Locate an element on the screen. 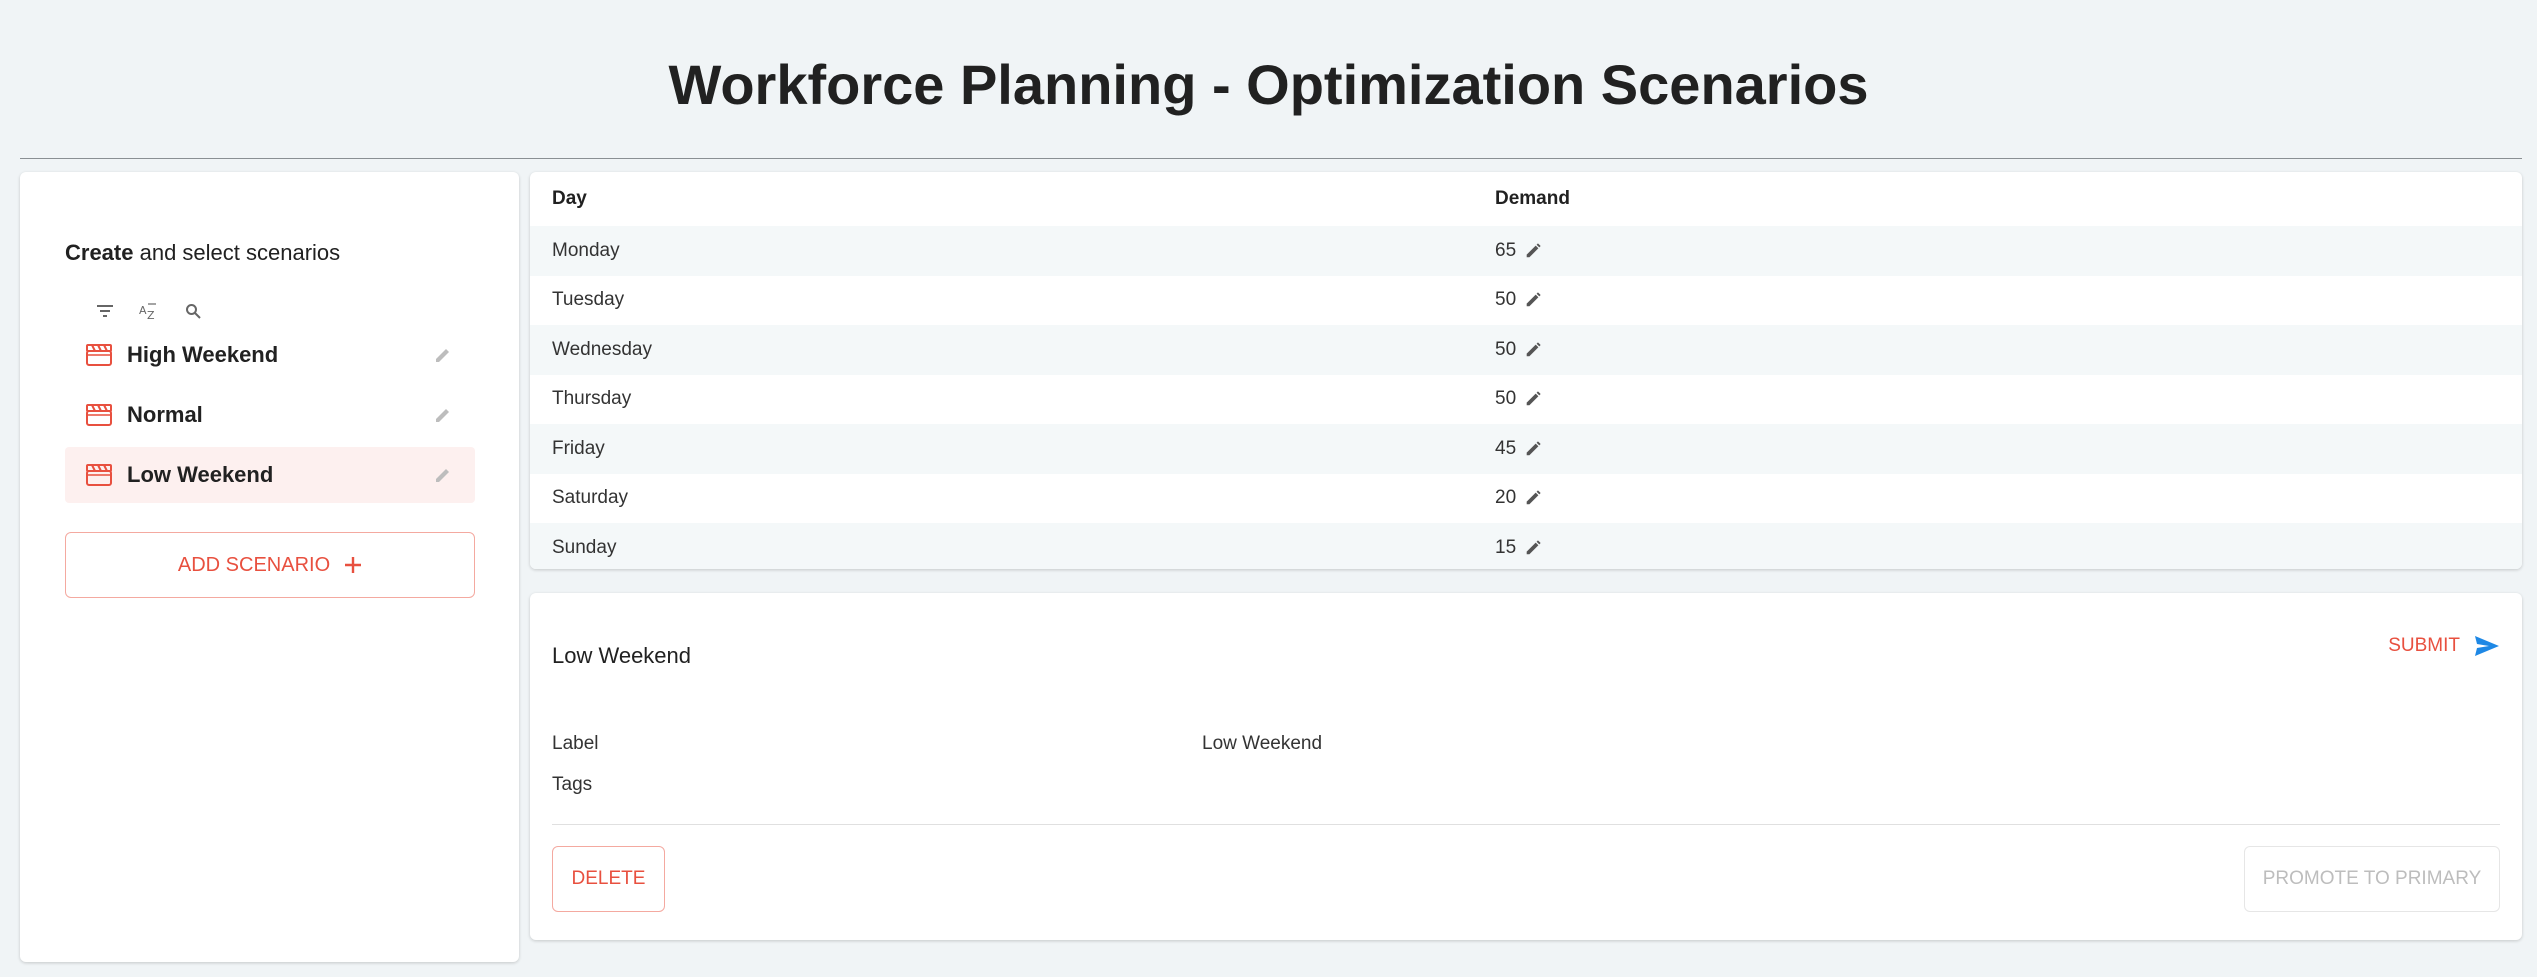 This screenshot has width=2537, height=977. demand-cell: 45 is located at coordinates (1506, 448).